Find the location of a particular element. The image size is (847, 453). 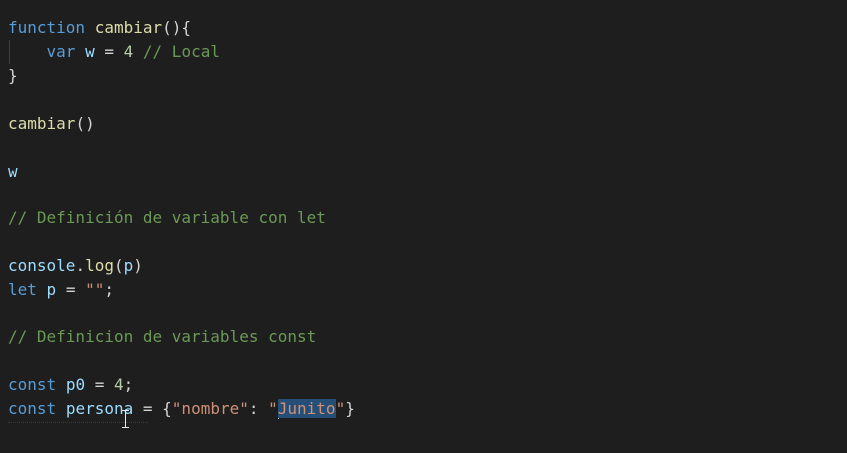

variable-p0: p0 is located at coordinates (75, 384).